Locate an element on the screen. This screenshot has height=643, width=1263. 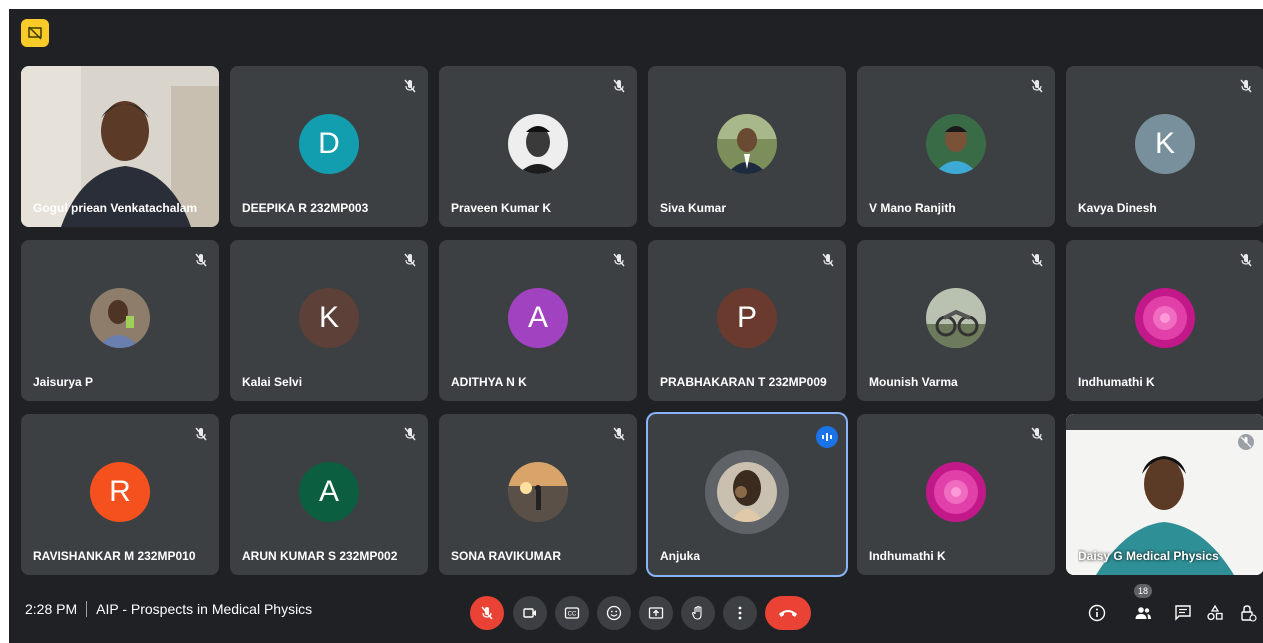
avatar: R is located at coordinates (120, 492).